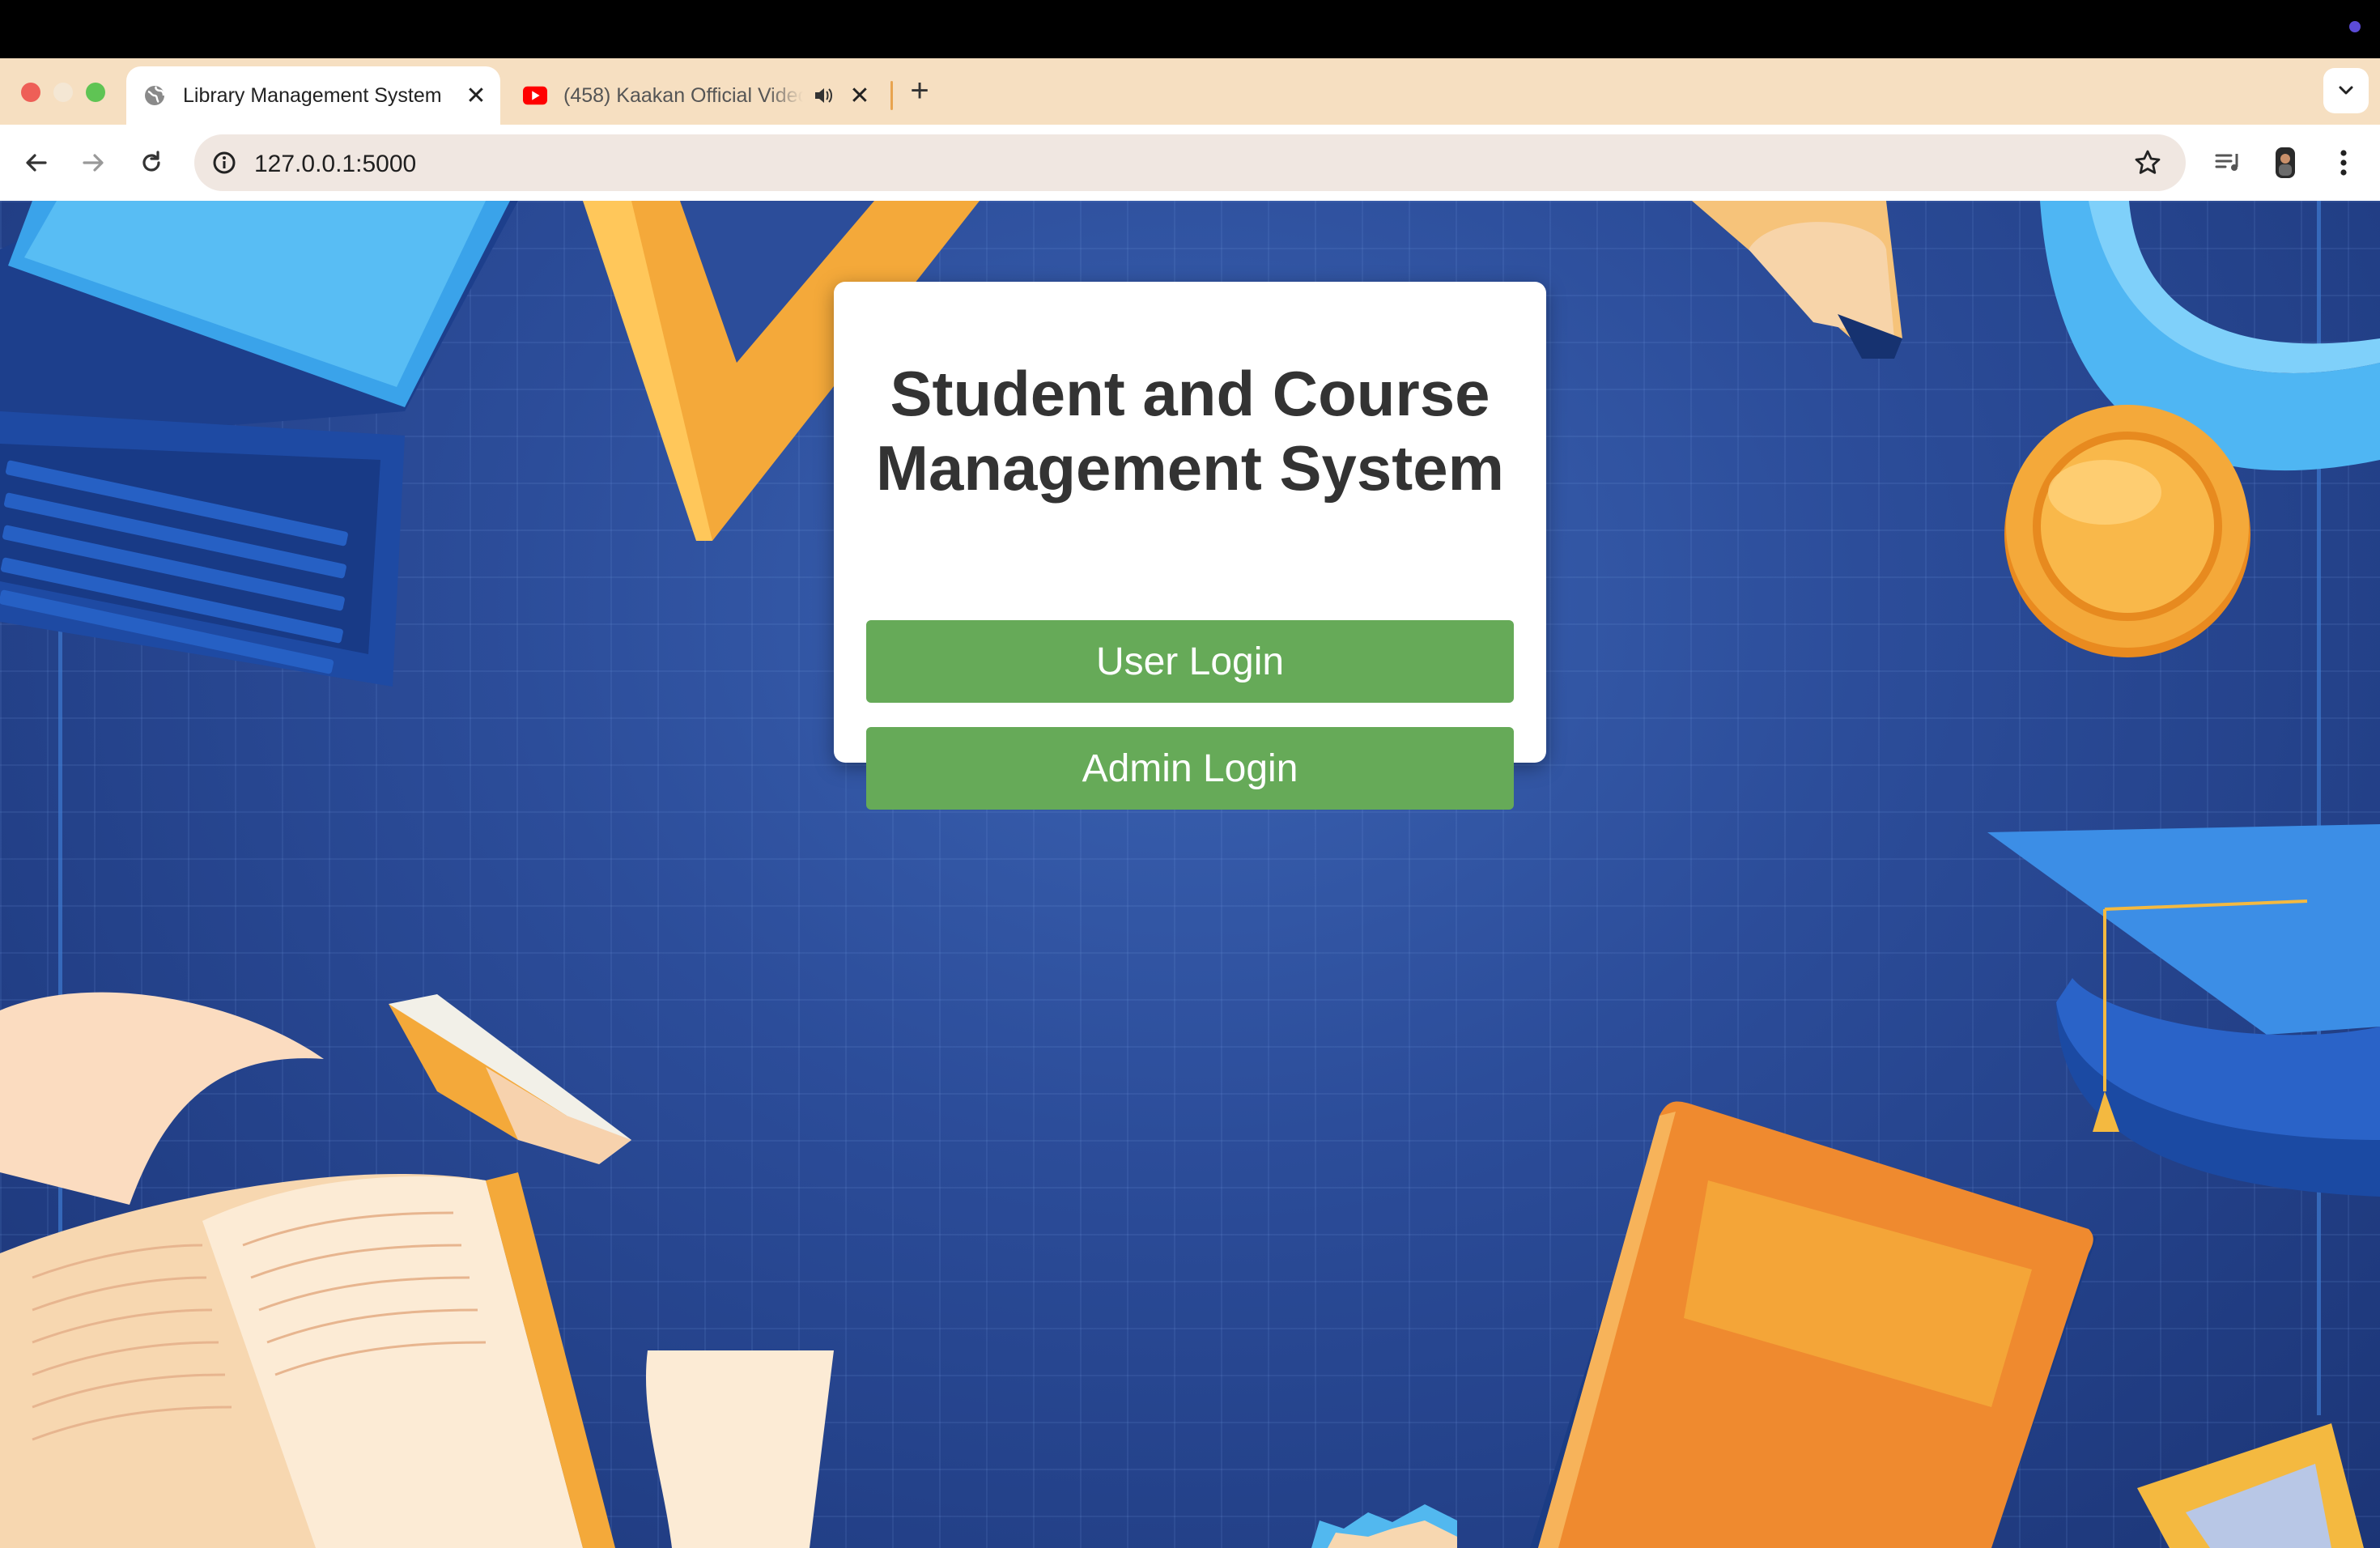  I want to click on page-title: Student and Course Management System, so click(1190, 431).